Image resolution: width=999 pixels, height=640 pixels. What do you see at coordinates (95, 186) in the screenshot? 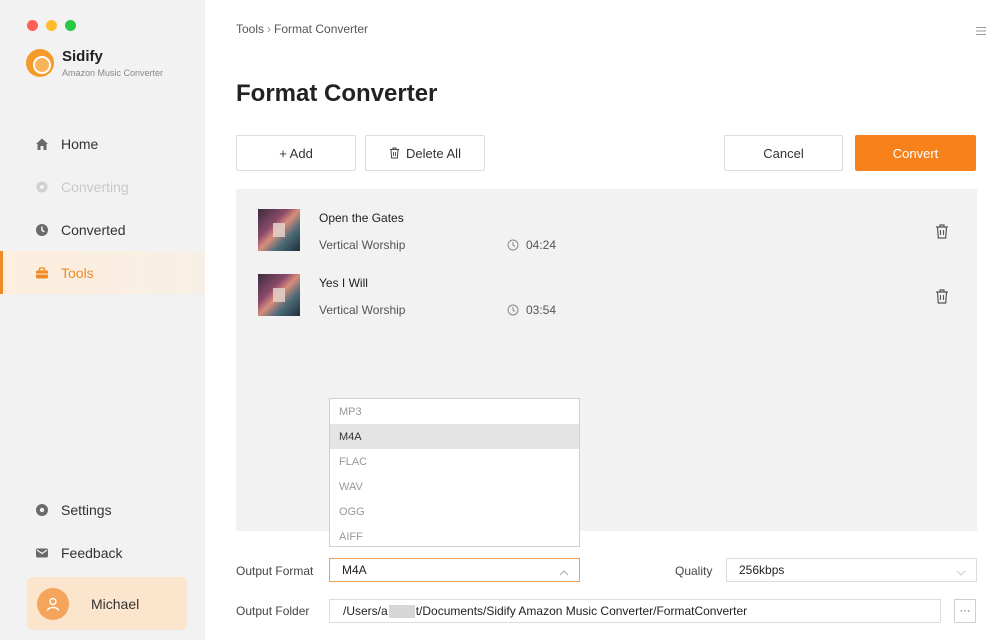
I see `sidebar-item-label: Converting` at bounding box center [95, 186].